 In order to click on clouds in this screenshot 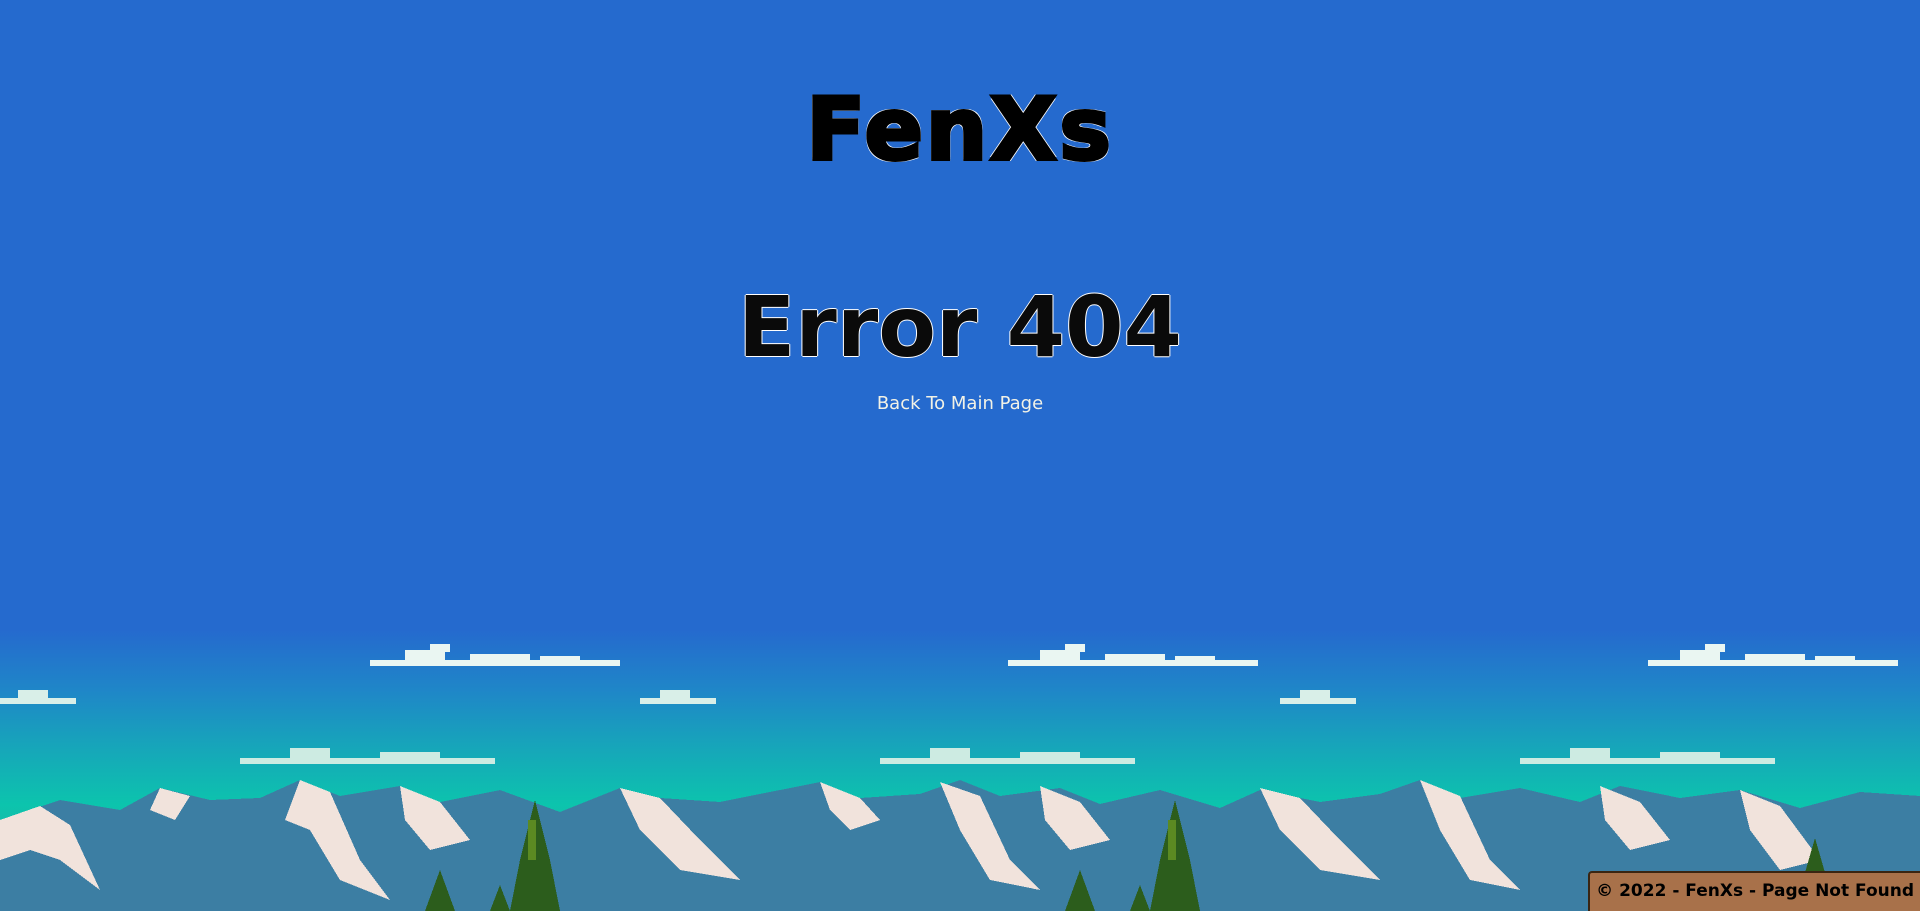, I will do `click(949, 704)`.